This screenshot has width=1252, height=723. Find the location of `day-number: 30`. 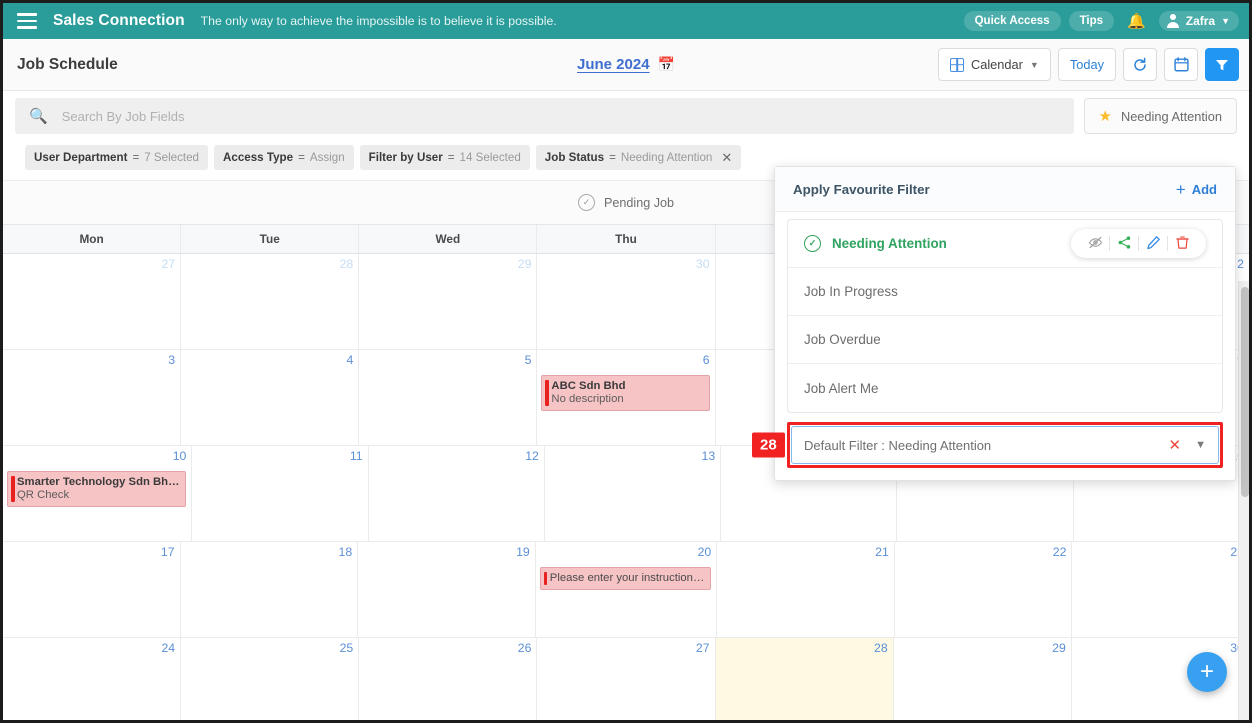

day-number: 30 is located at coordinates (1160, 648).